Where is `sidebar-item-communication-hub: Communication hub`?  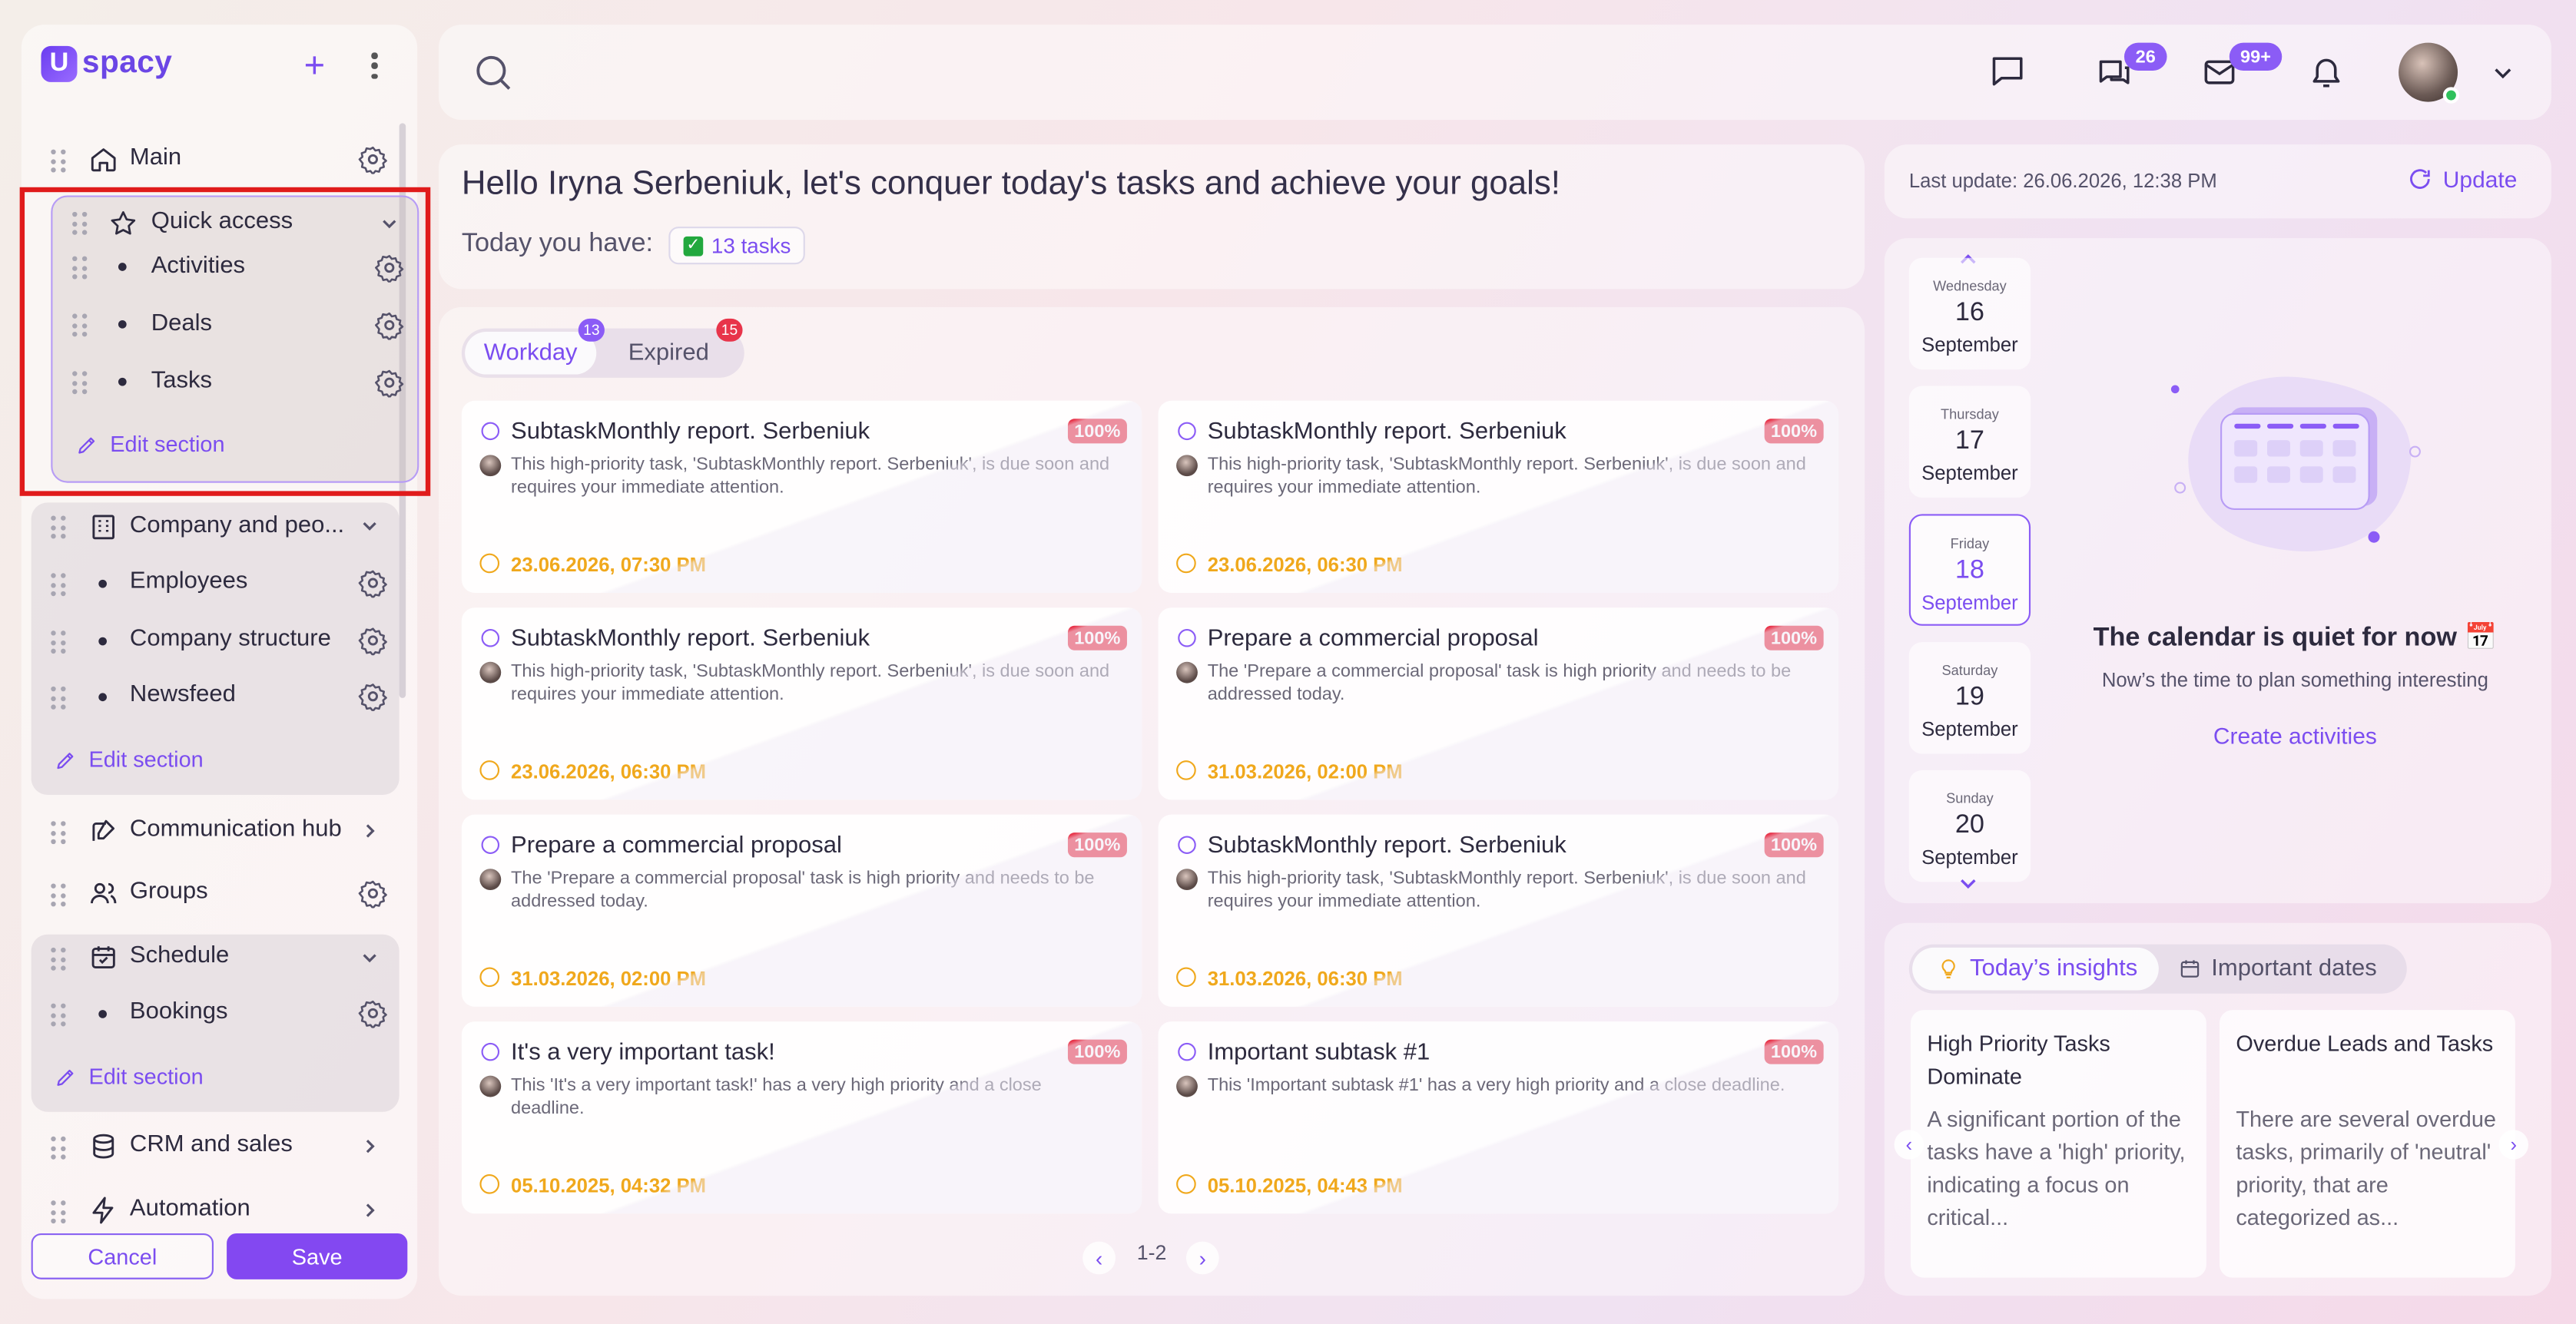
sidebar-item-communication-hub: Communication hub is located at coordinates (236, 829).